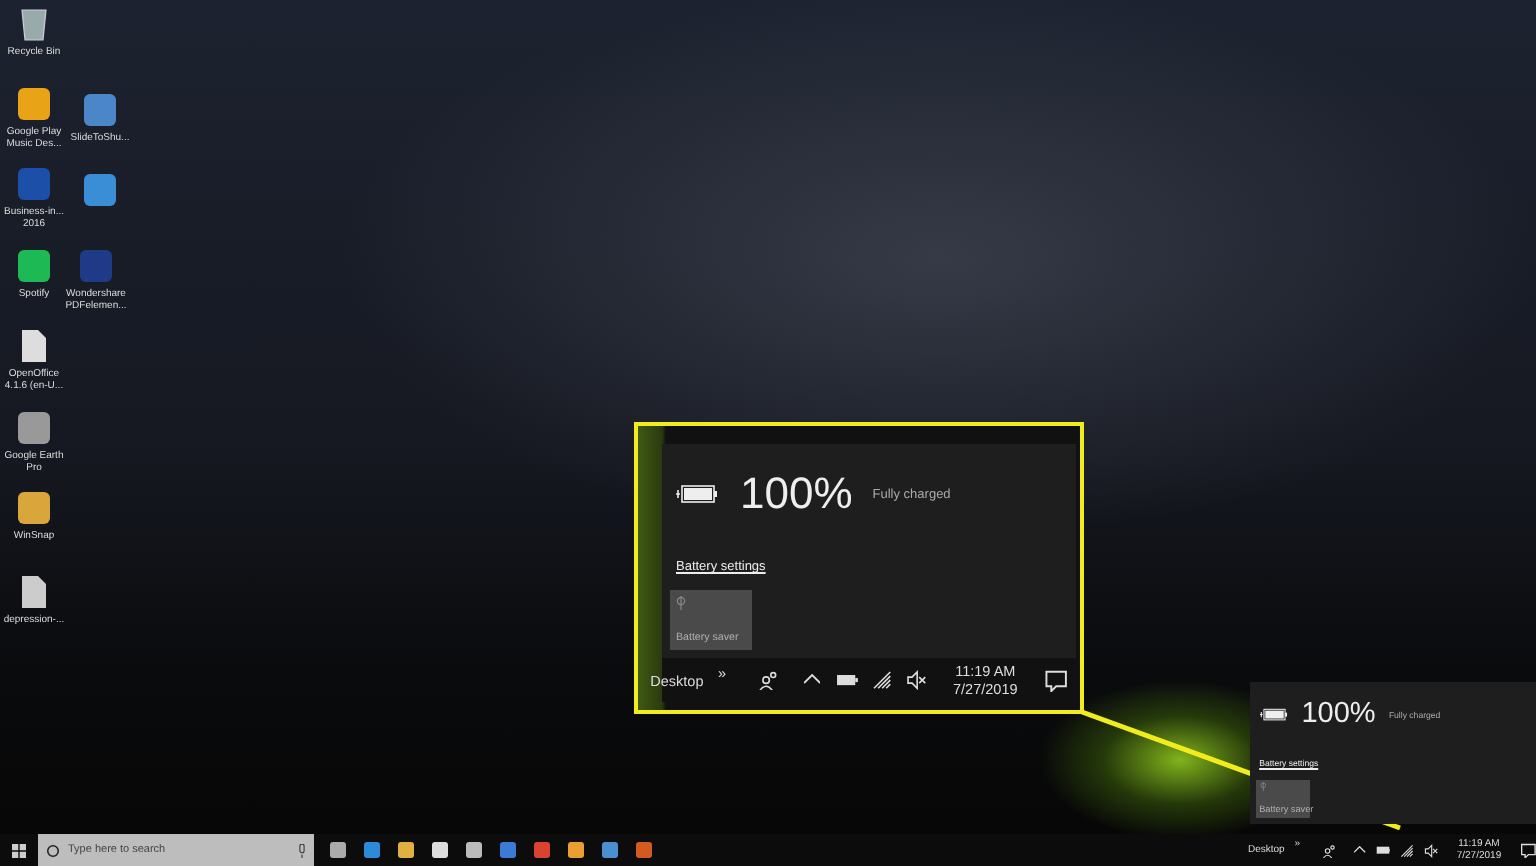  I want to click on recycle-bin-icon, so click(34, 24).